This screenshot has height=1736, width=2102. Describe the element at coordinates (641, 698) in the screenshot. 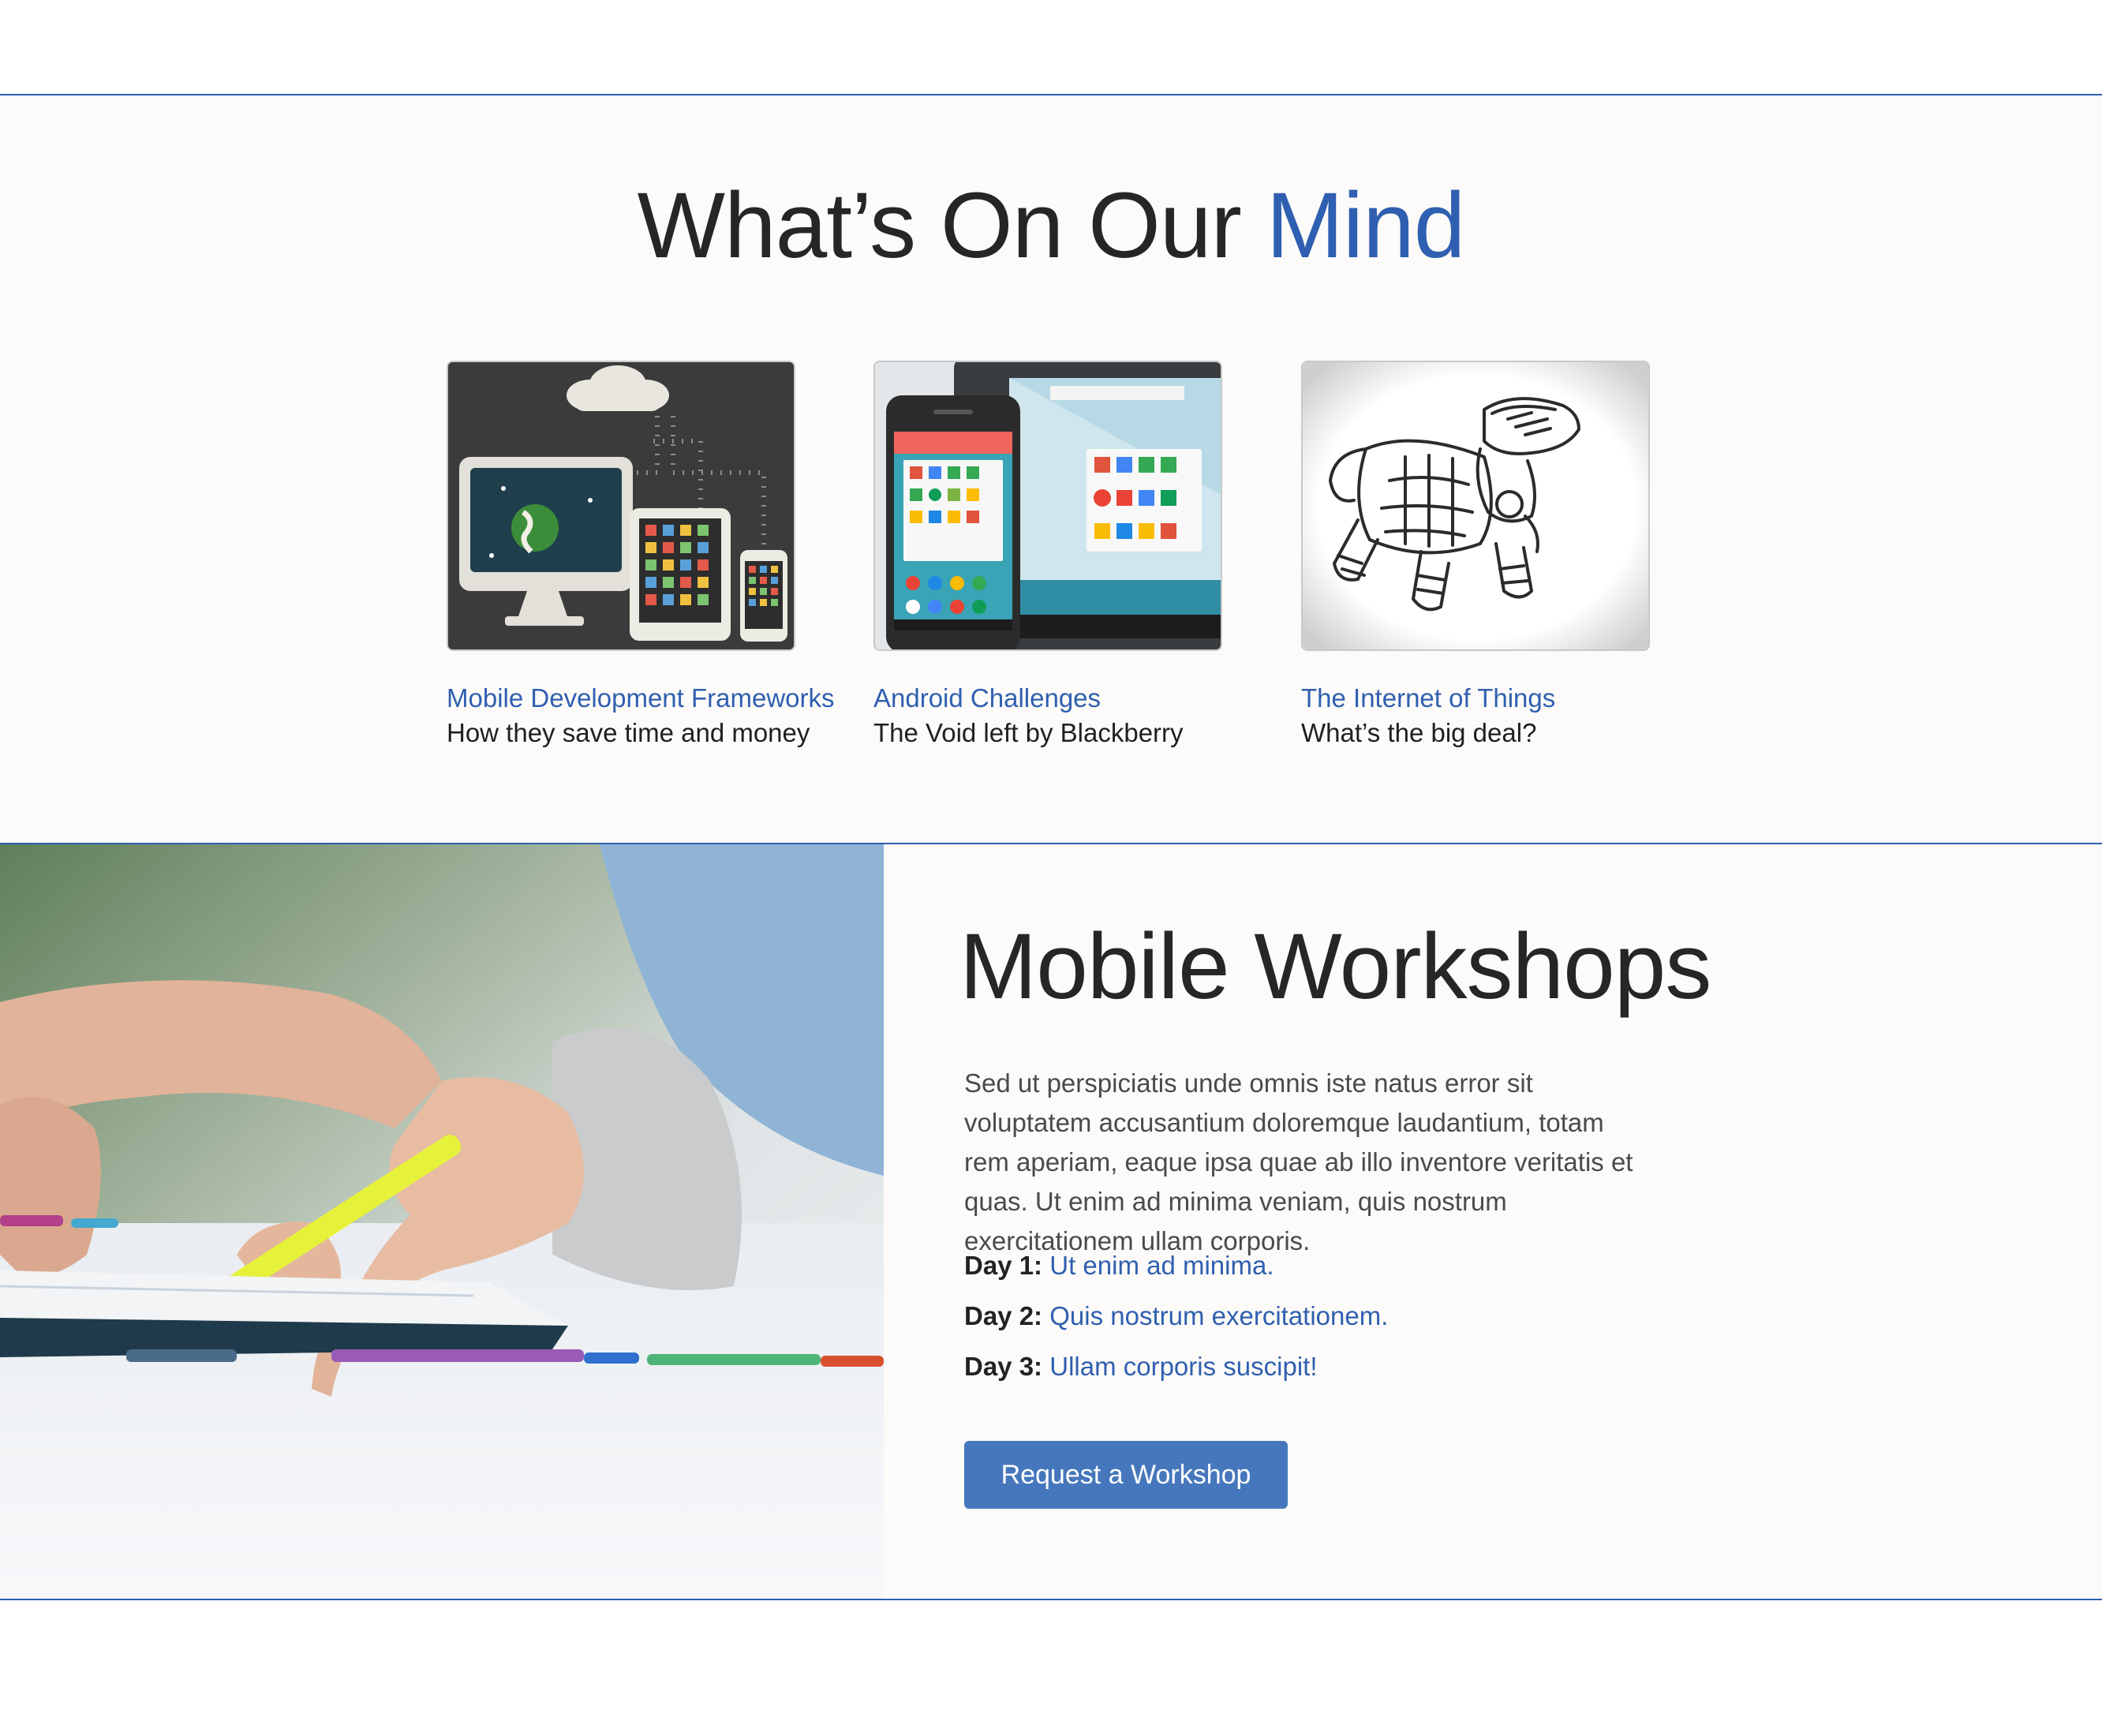

I see `card-title-link: Mobile Development Frameworks` at that location.